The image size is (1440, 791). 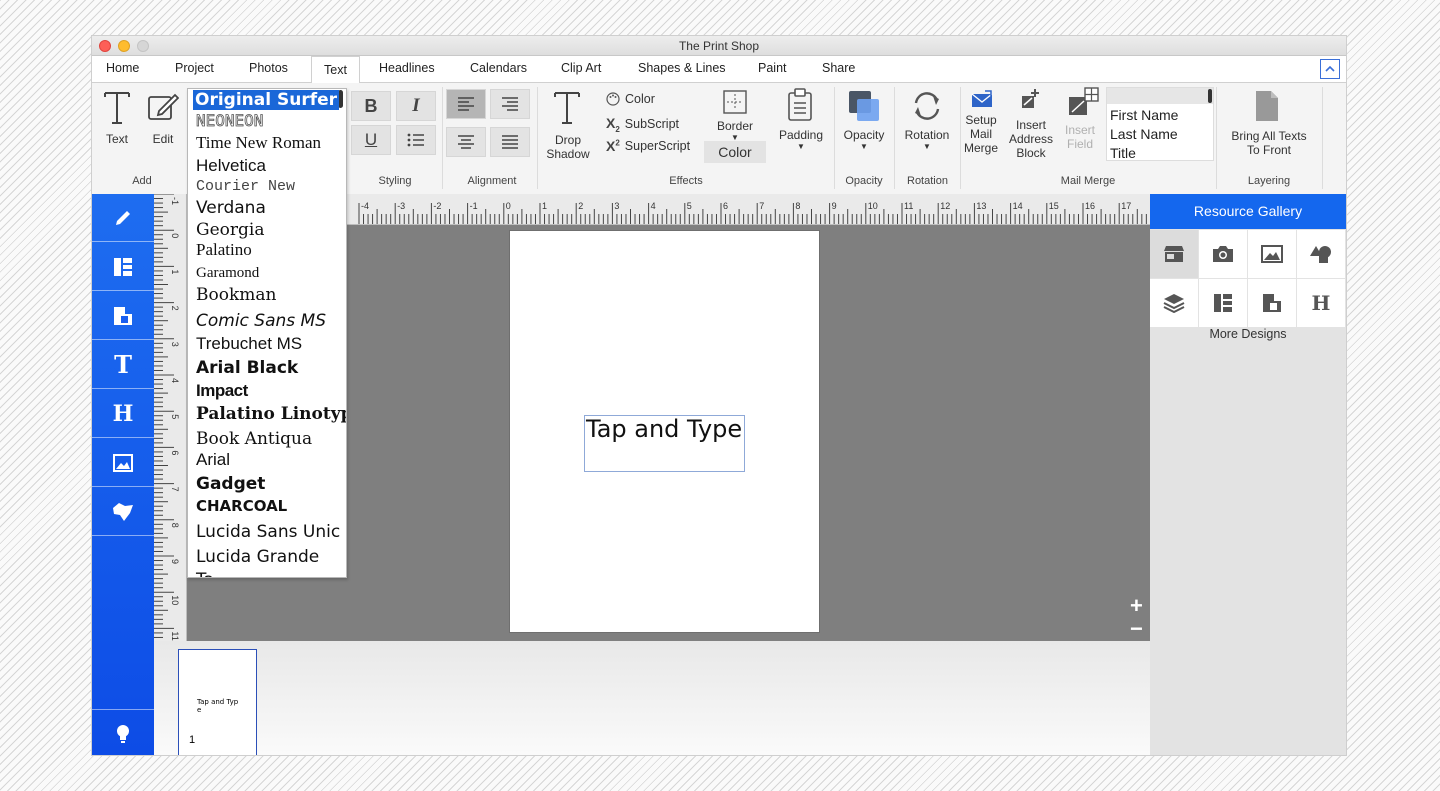 What do you see at coordinates (648, 146) in the screenshot?
I see `superscript-button: X2 SuperScript` at bounding box center [648, 146].